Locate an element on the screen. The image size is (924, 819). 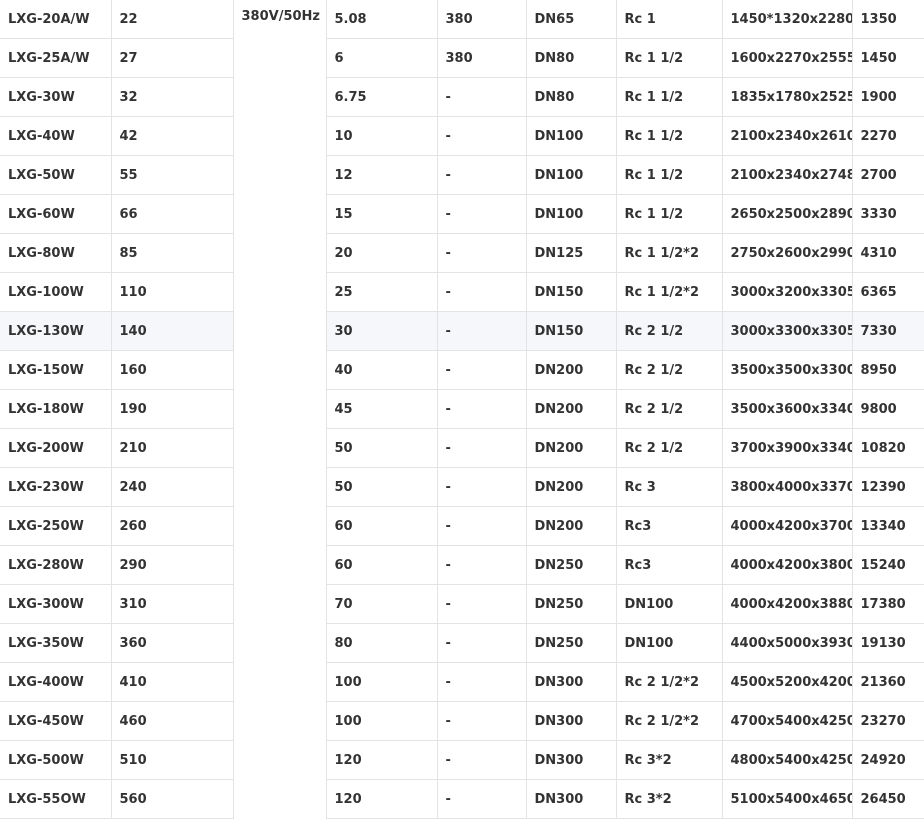
cell-pipe-size: Rc 2 1/2*2 is located at coordinates (669, 721).